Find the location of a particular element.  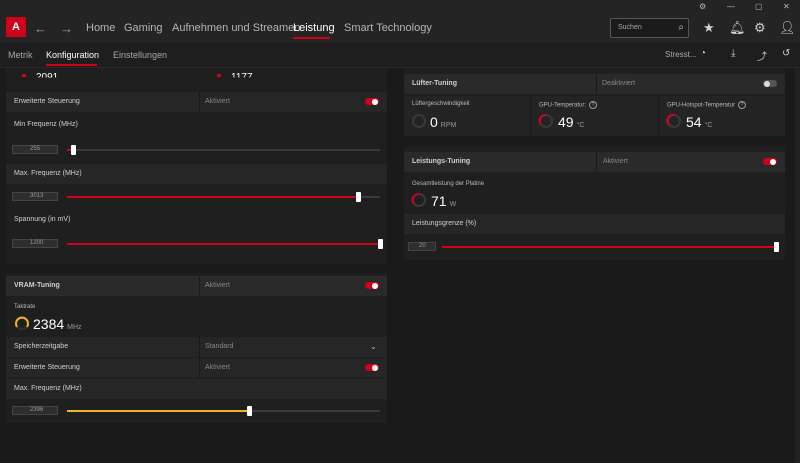

gpu-temp-value: 49 °C is located at coordinates (571, 122).